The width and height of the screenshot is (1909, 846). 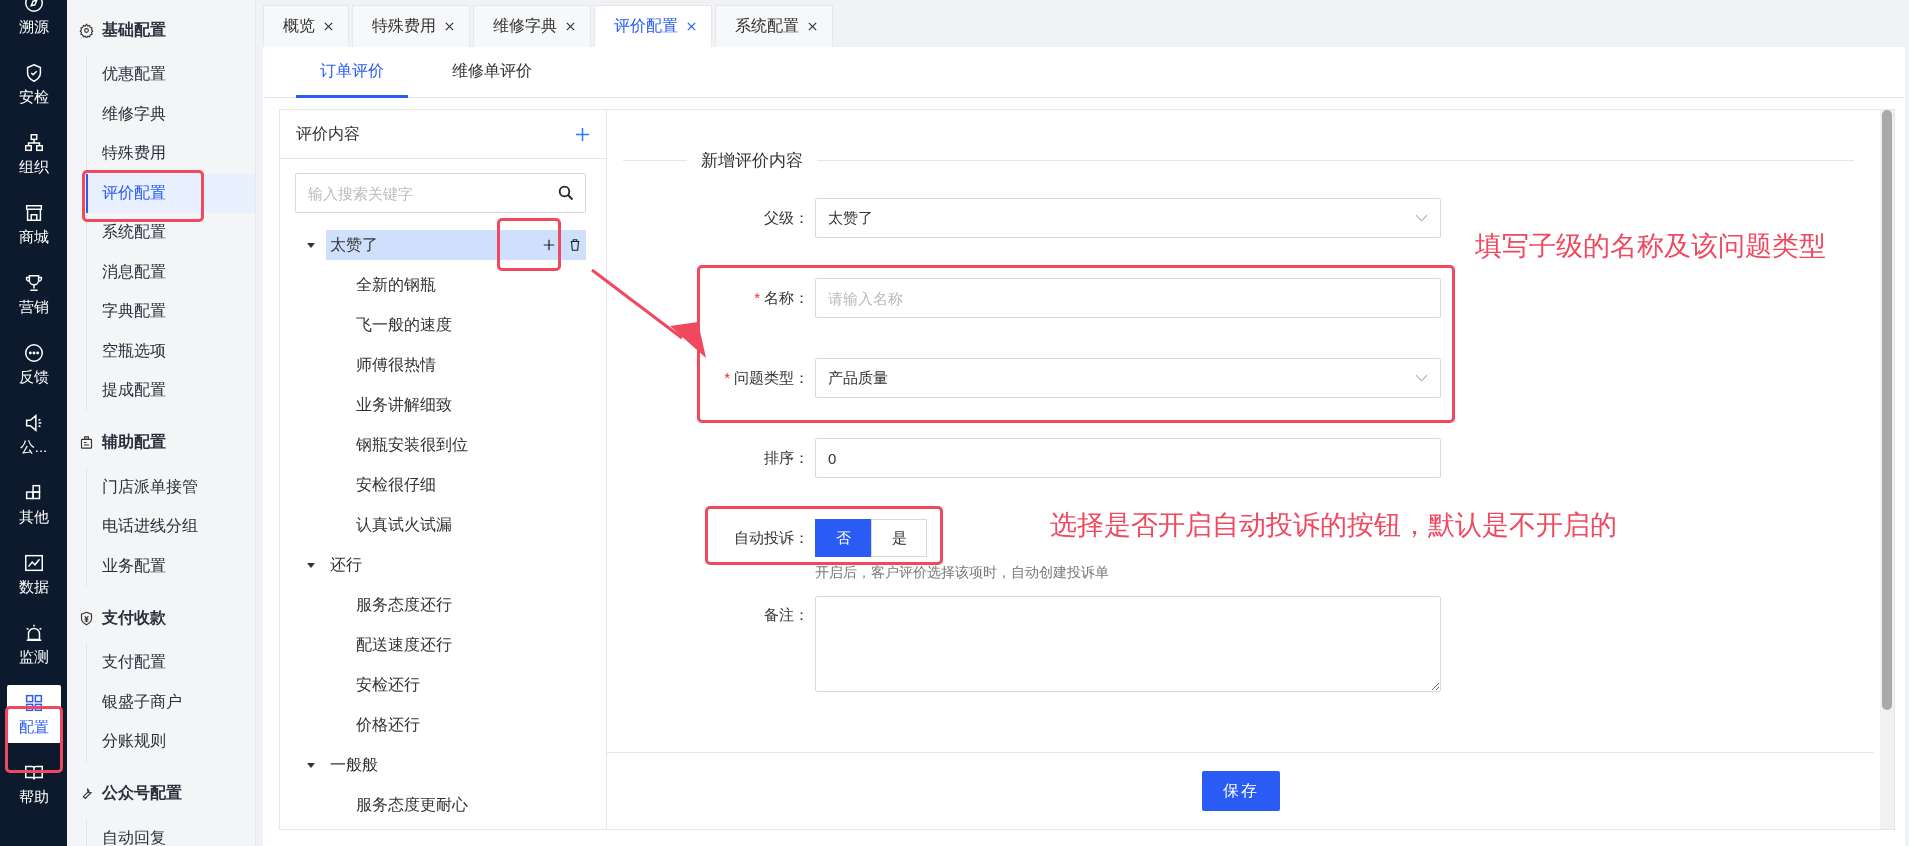 What do you see at coordinates (899, 538) in the screenshot?
I see `toggle-option: 是` at bounding box center [899, 538].